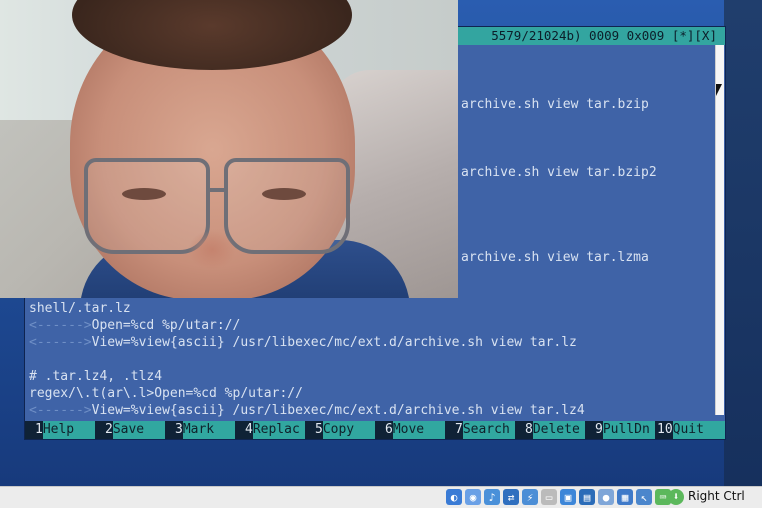  I want to click on usb-icon: ⚡, so click(530, 497).